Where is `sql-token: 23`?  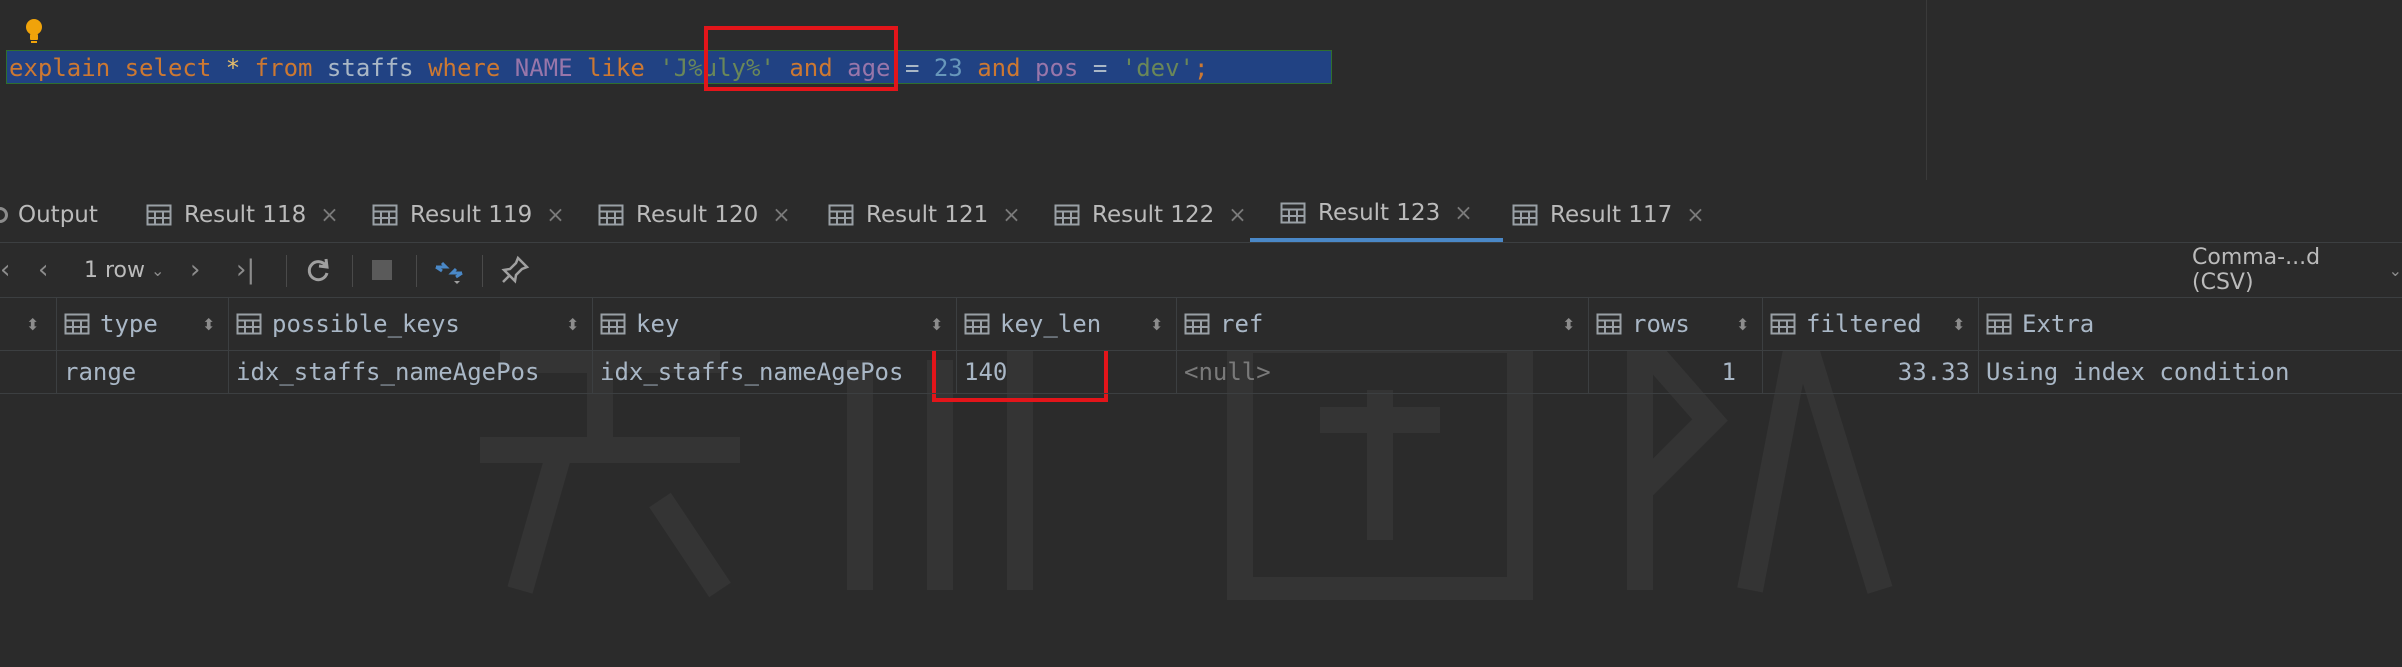 sql-token: 23 is located at coordinates (948, 68).